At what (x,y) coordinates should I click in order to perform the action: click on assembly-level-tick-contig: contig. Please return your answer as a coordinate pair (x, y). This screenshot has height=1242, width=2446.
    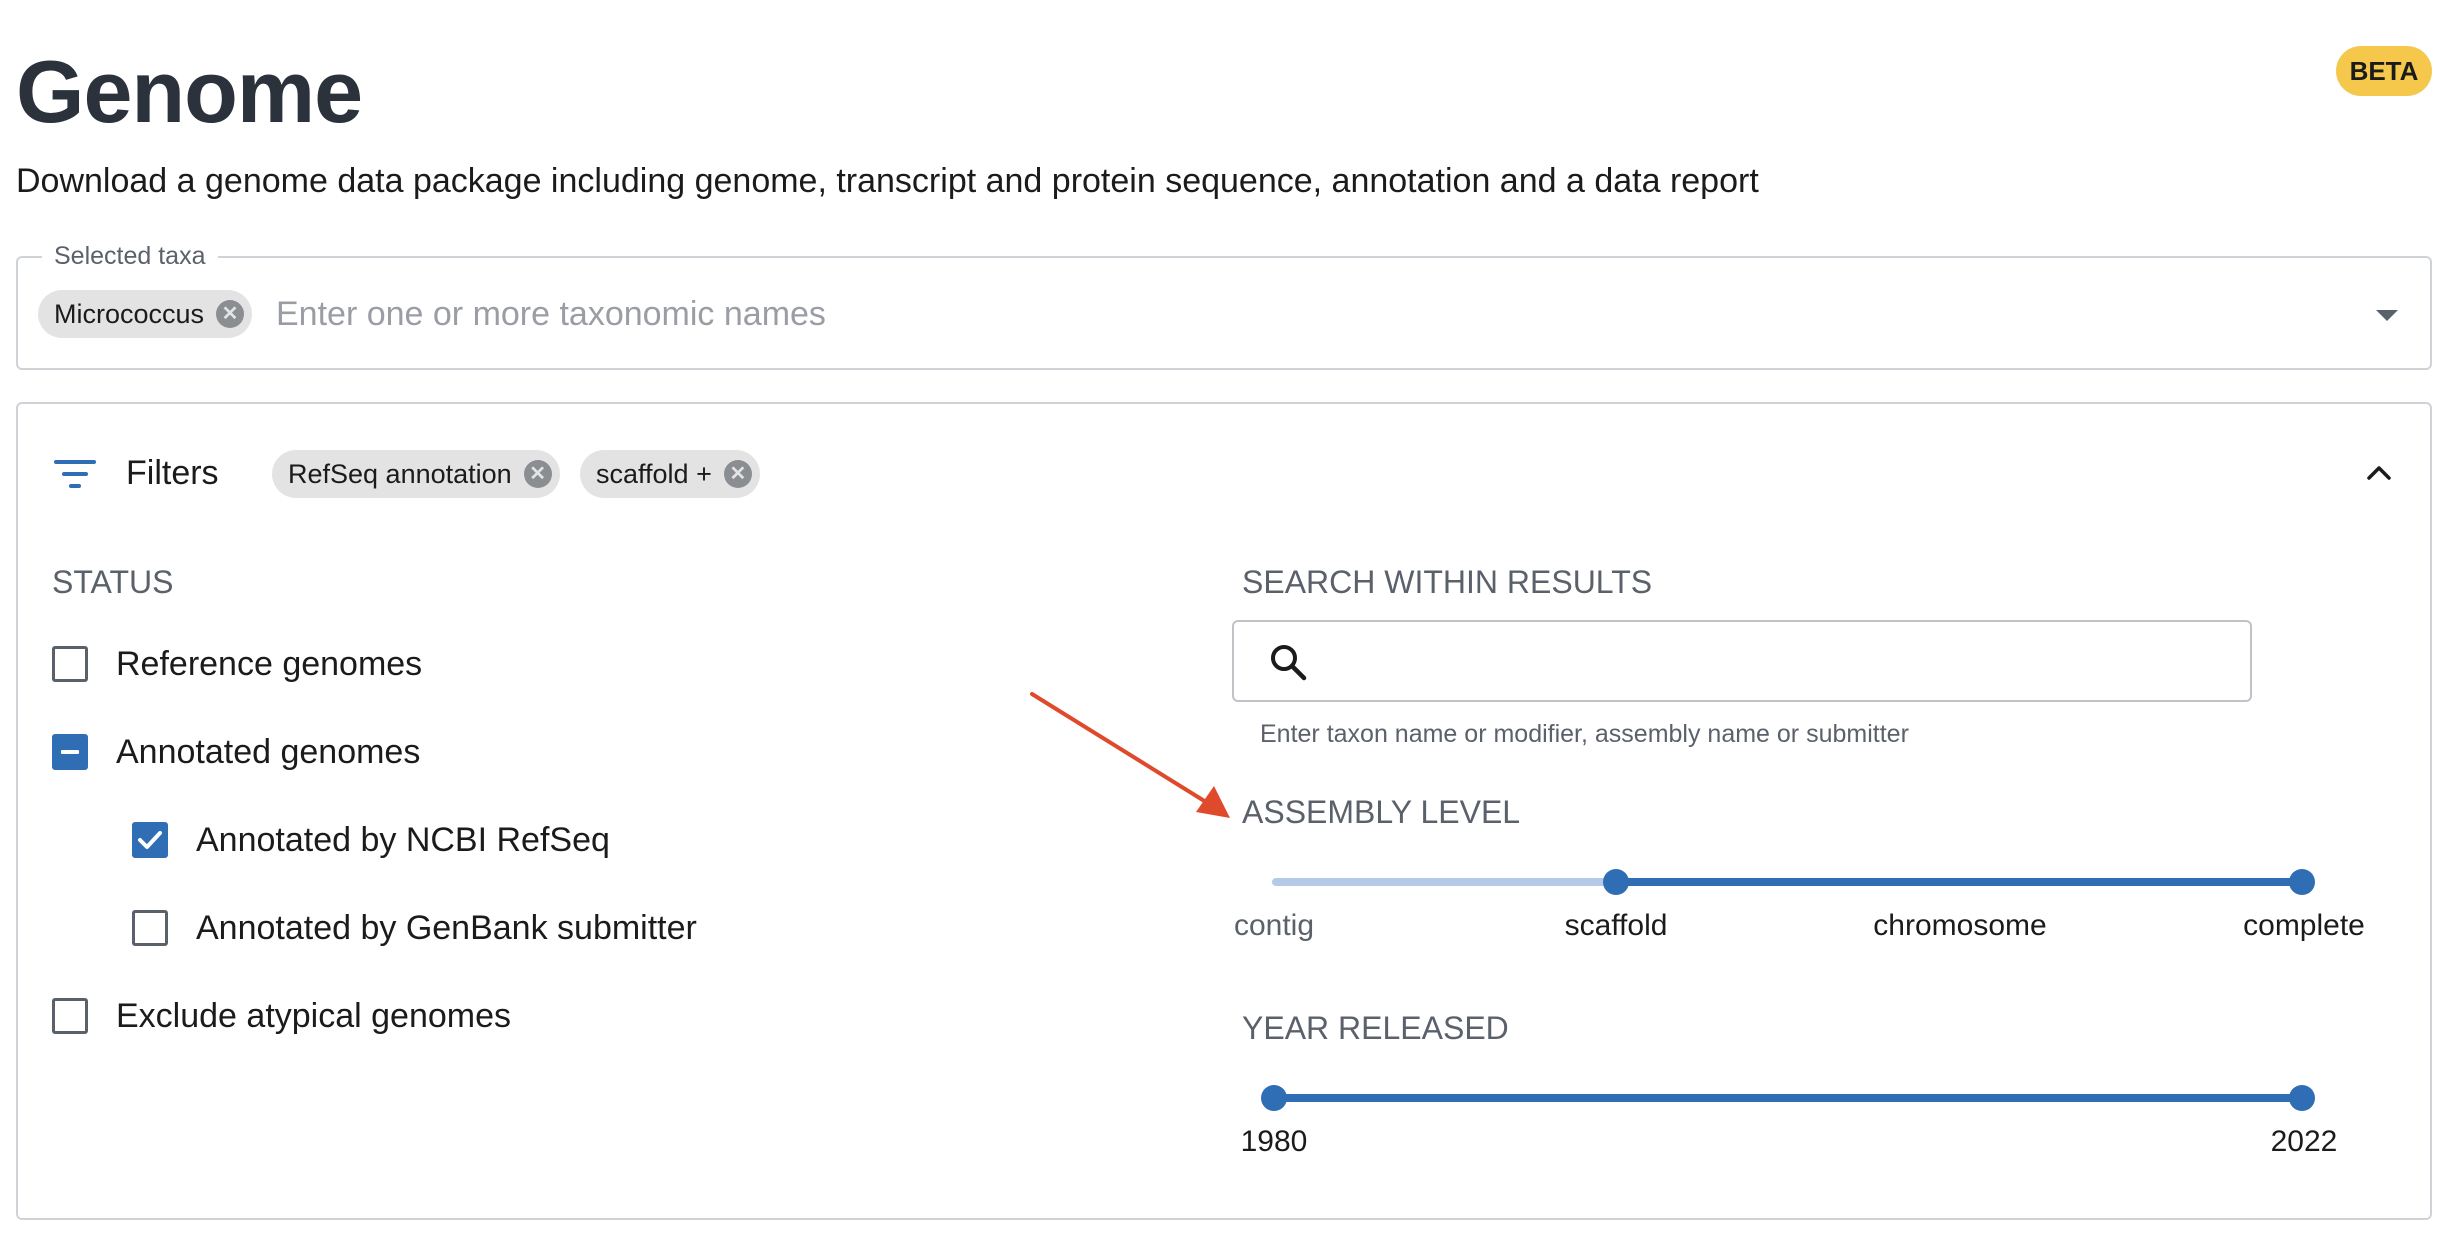
    Looking at the image, I should click on (1274, 925).